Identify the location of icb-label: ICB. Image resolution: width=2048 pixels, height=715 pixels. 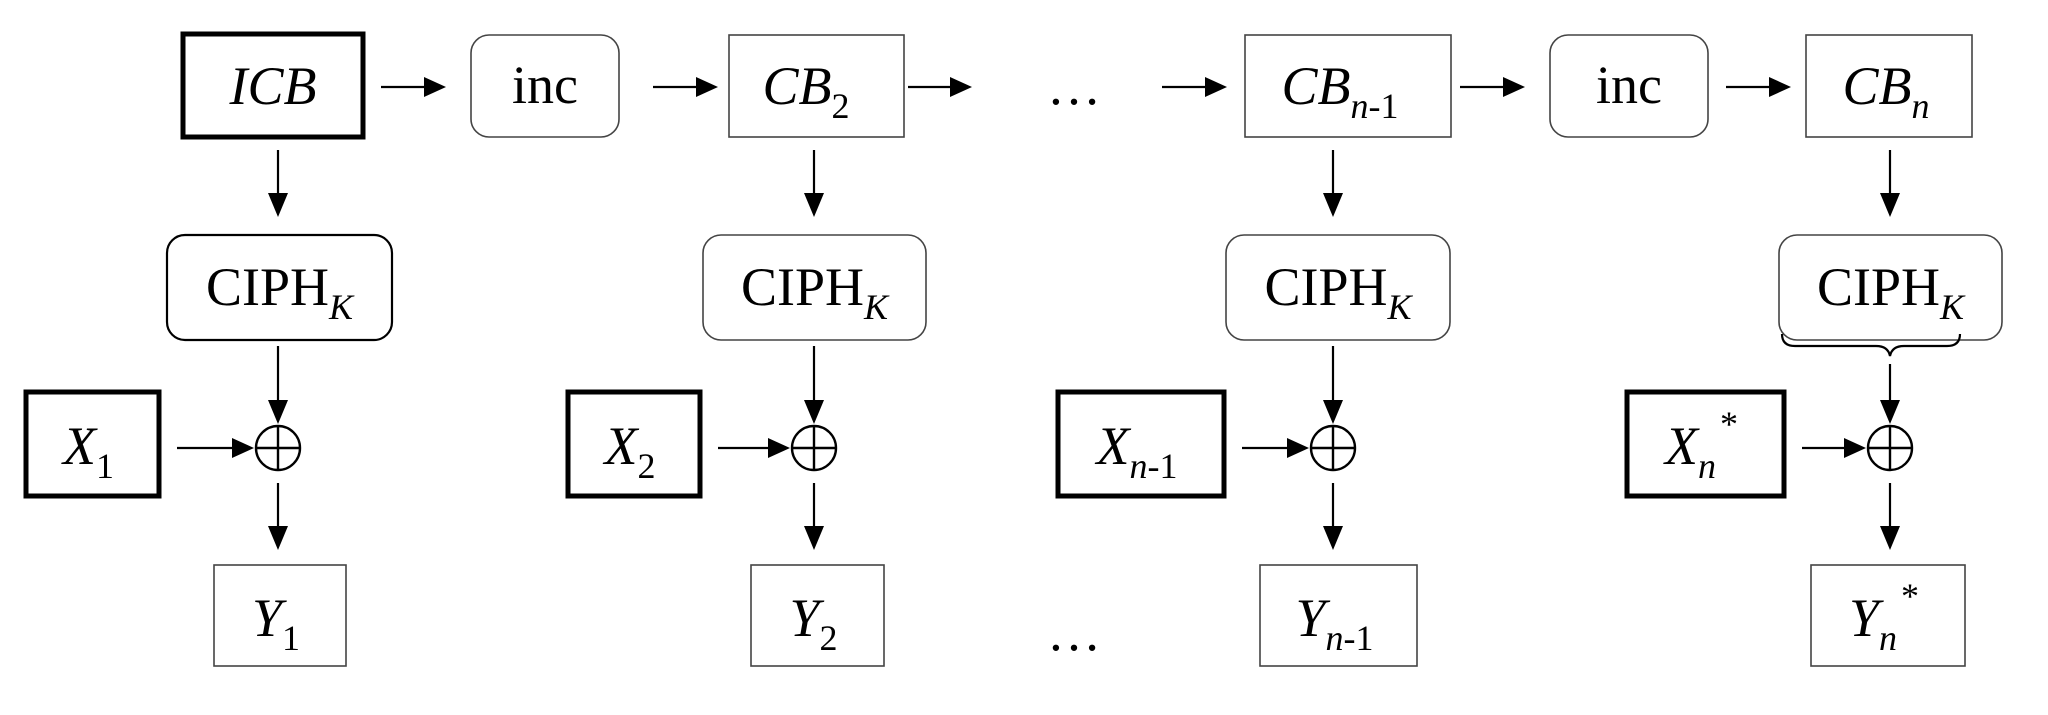
(273, 86).